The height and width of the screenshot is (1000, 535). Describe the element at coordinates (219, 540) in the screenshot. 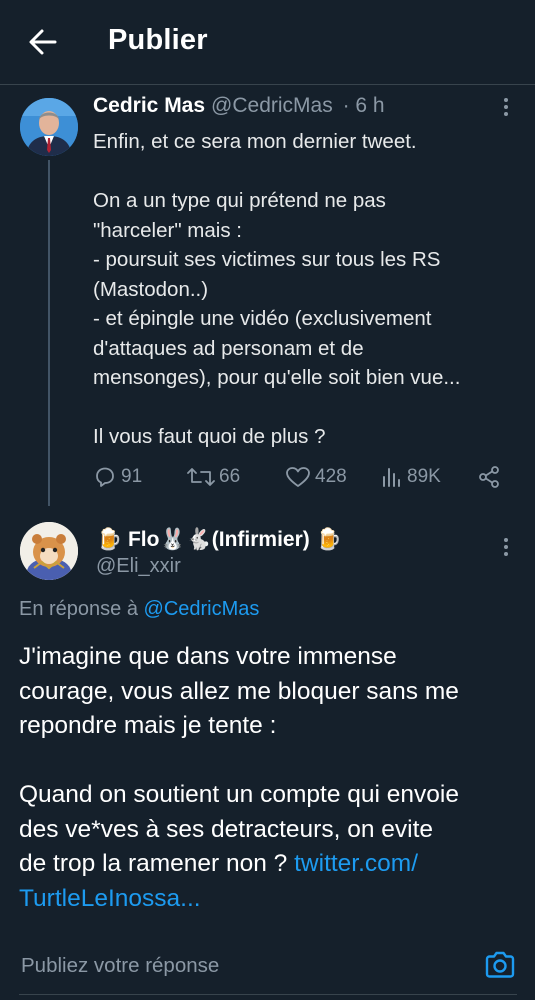

I see `author-name: 🍺 Flo🐰🐇(Infirmier) 🍺` at that location.